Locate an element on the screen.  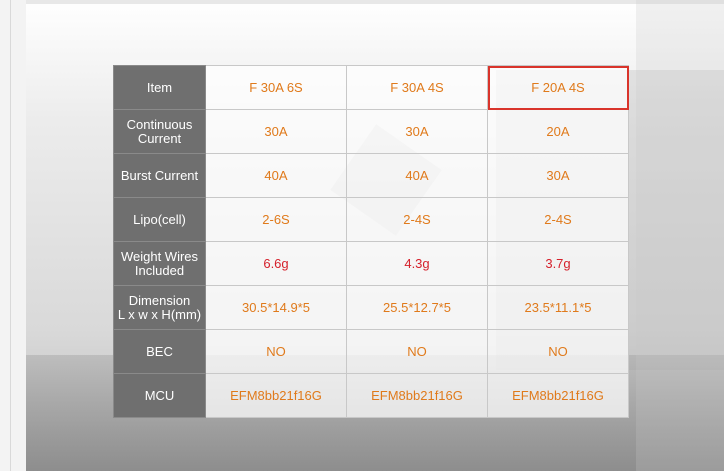
model-header-f30a4s: F 30A 4S is located at coordinates (417, 87).